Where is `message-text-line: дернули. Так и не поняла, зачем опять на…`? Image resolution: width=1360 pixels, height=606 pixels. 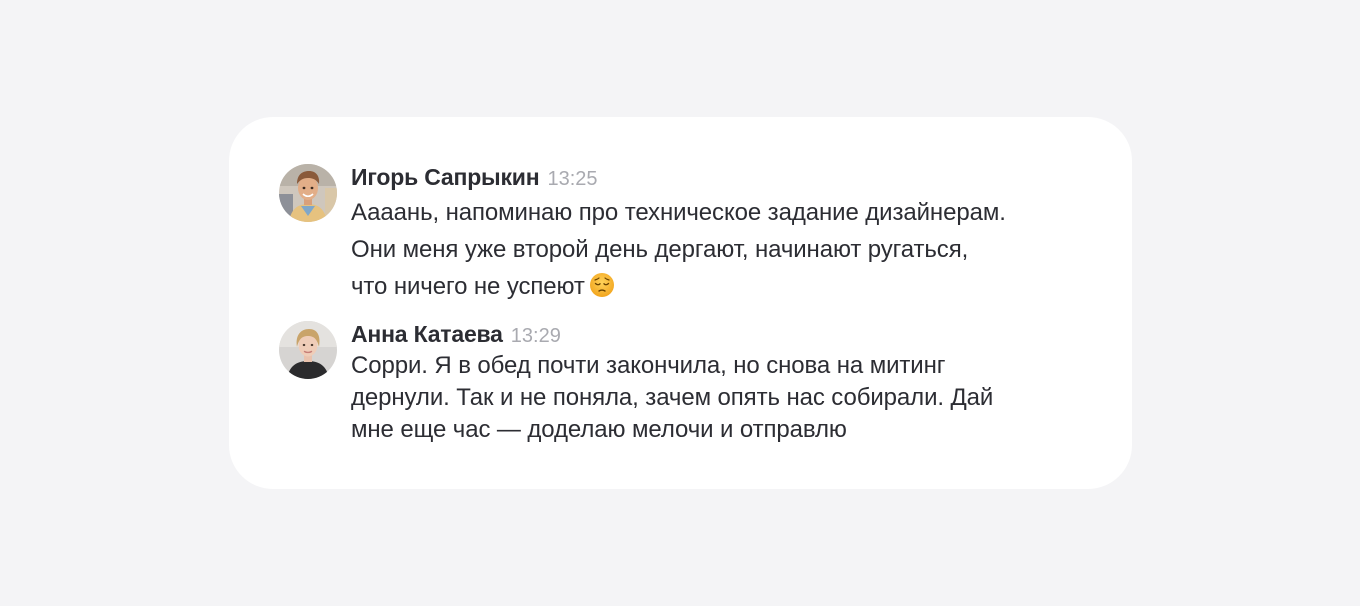 message-text-line: дернули. Так и не поняла, зачем опять на… is located at coordinates (672, 397).